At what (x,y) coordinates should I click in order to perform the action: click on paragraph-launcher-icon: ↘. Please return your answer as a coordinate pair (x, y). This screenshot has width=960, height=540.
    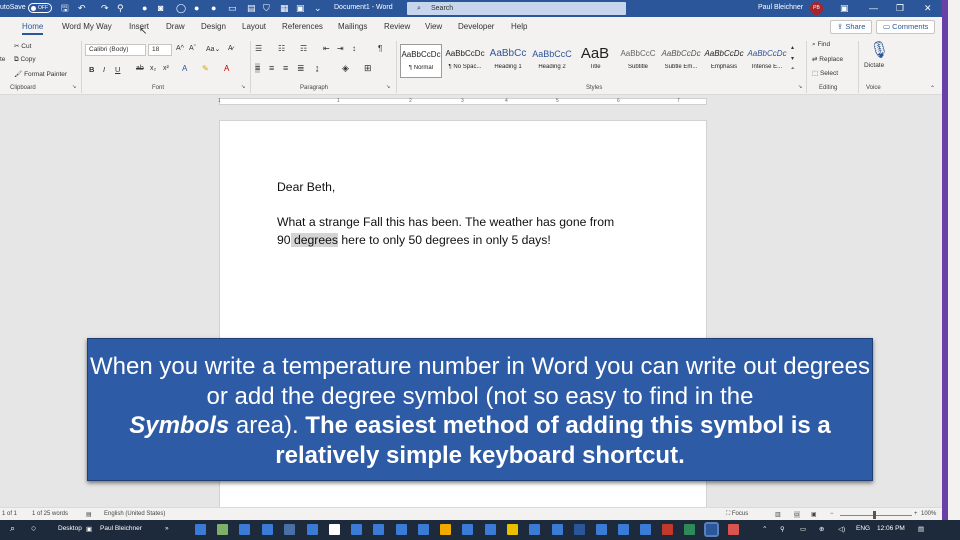
    Looking at the image, I should click on (388, 87).